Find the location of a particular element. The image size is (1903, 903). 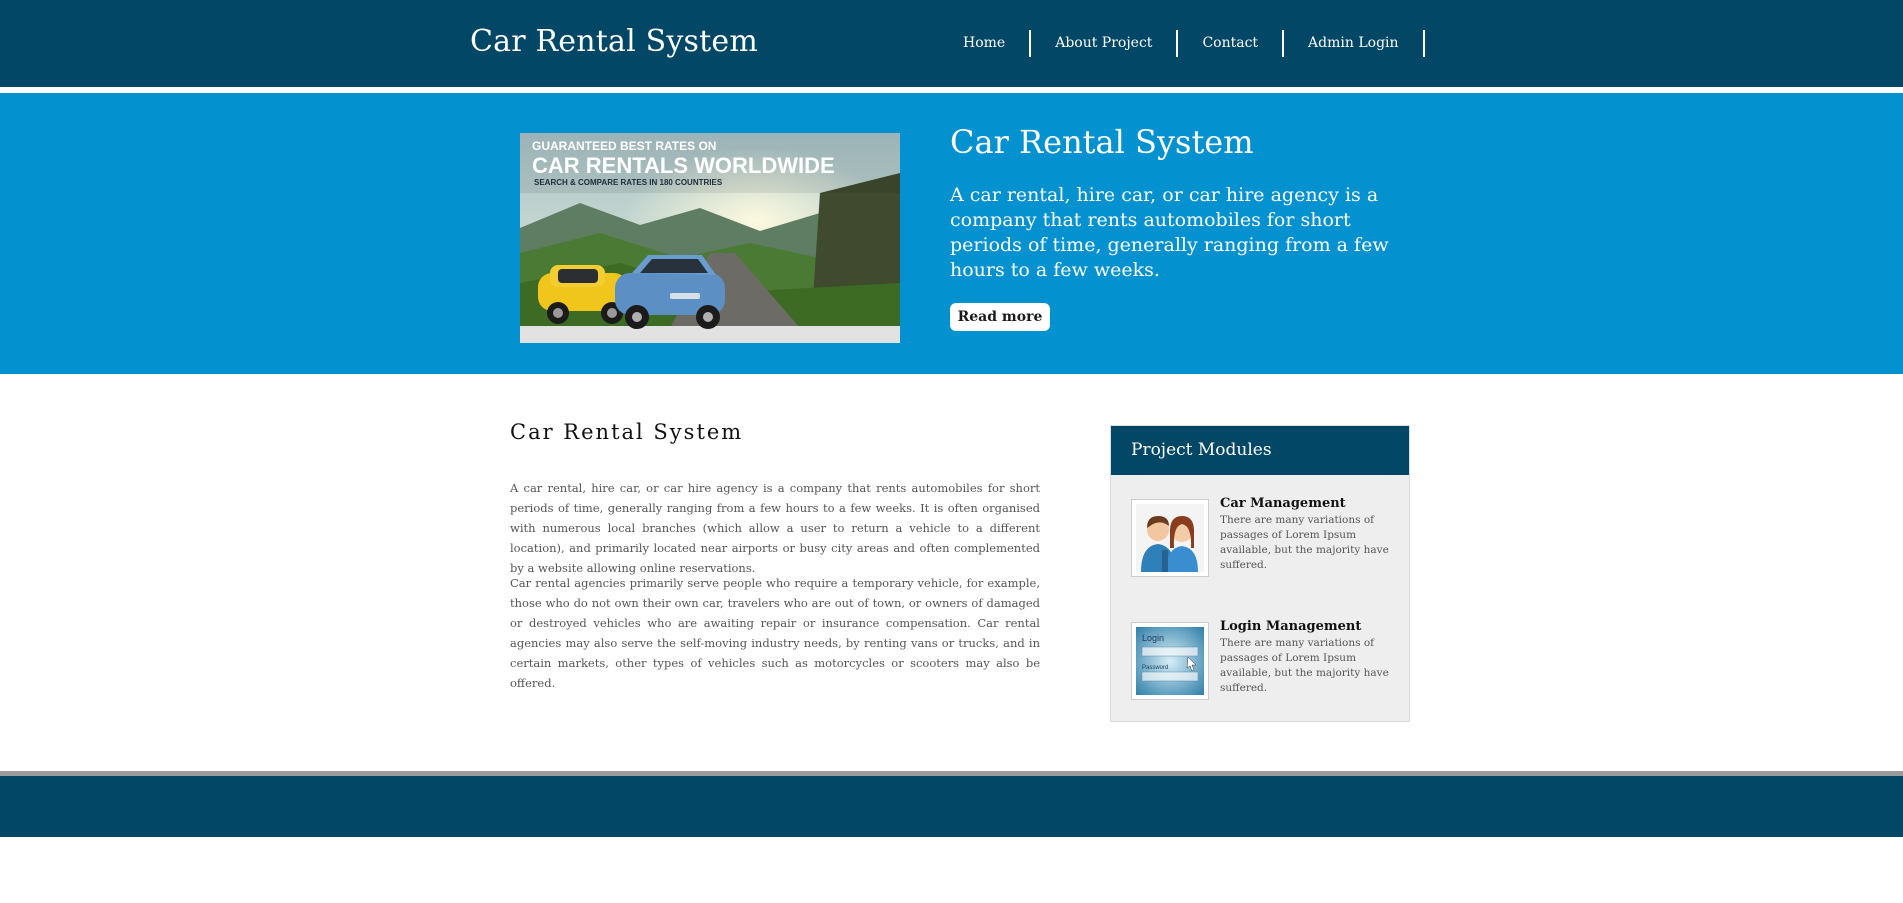

read-more-button: Read more is located at coordinates (1000, 317).